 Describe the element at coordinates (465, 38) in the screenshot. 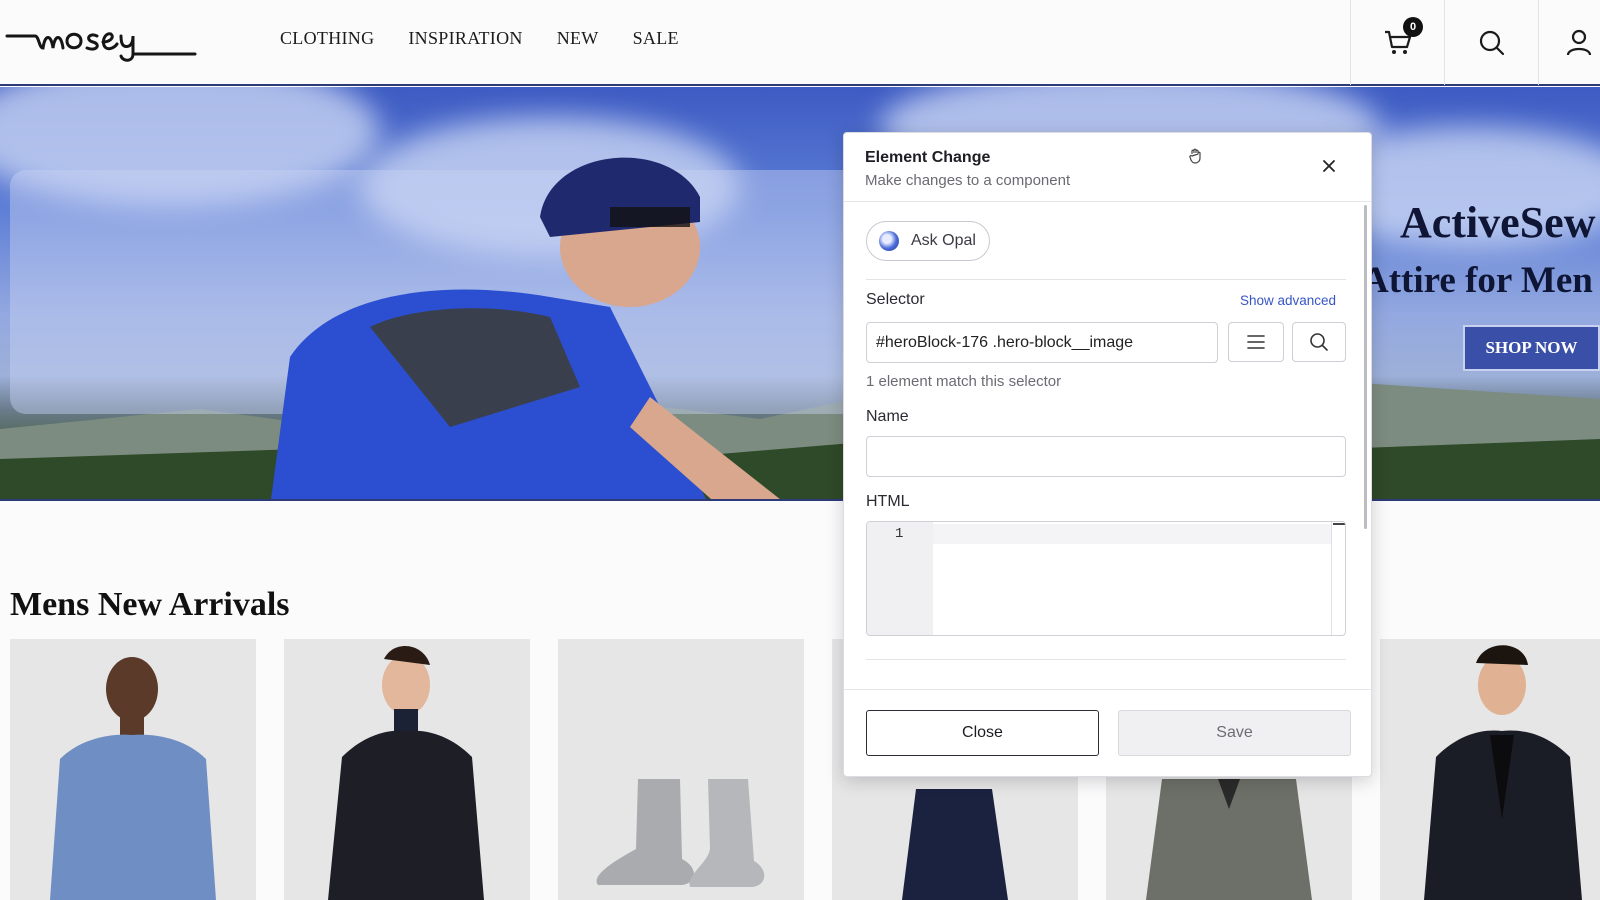

I see `nav-inspiration: INSPIRATION` at that location.